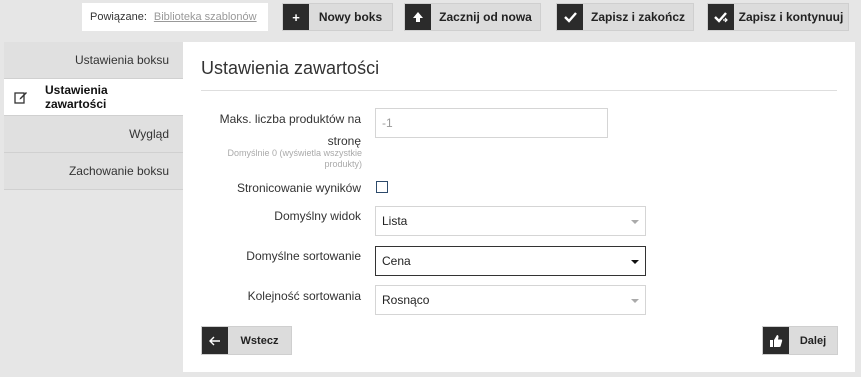 Image resolution: width=861 pixels, height=377 pixels. I want to click on save-finish-button: Zapisz i zakończ, so click(625, 17).